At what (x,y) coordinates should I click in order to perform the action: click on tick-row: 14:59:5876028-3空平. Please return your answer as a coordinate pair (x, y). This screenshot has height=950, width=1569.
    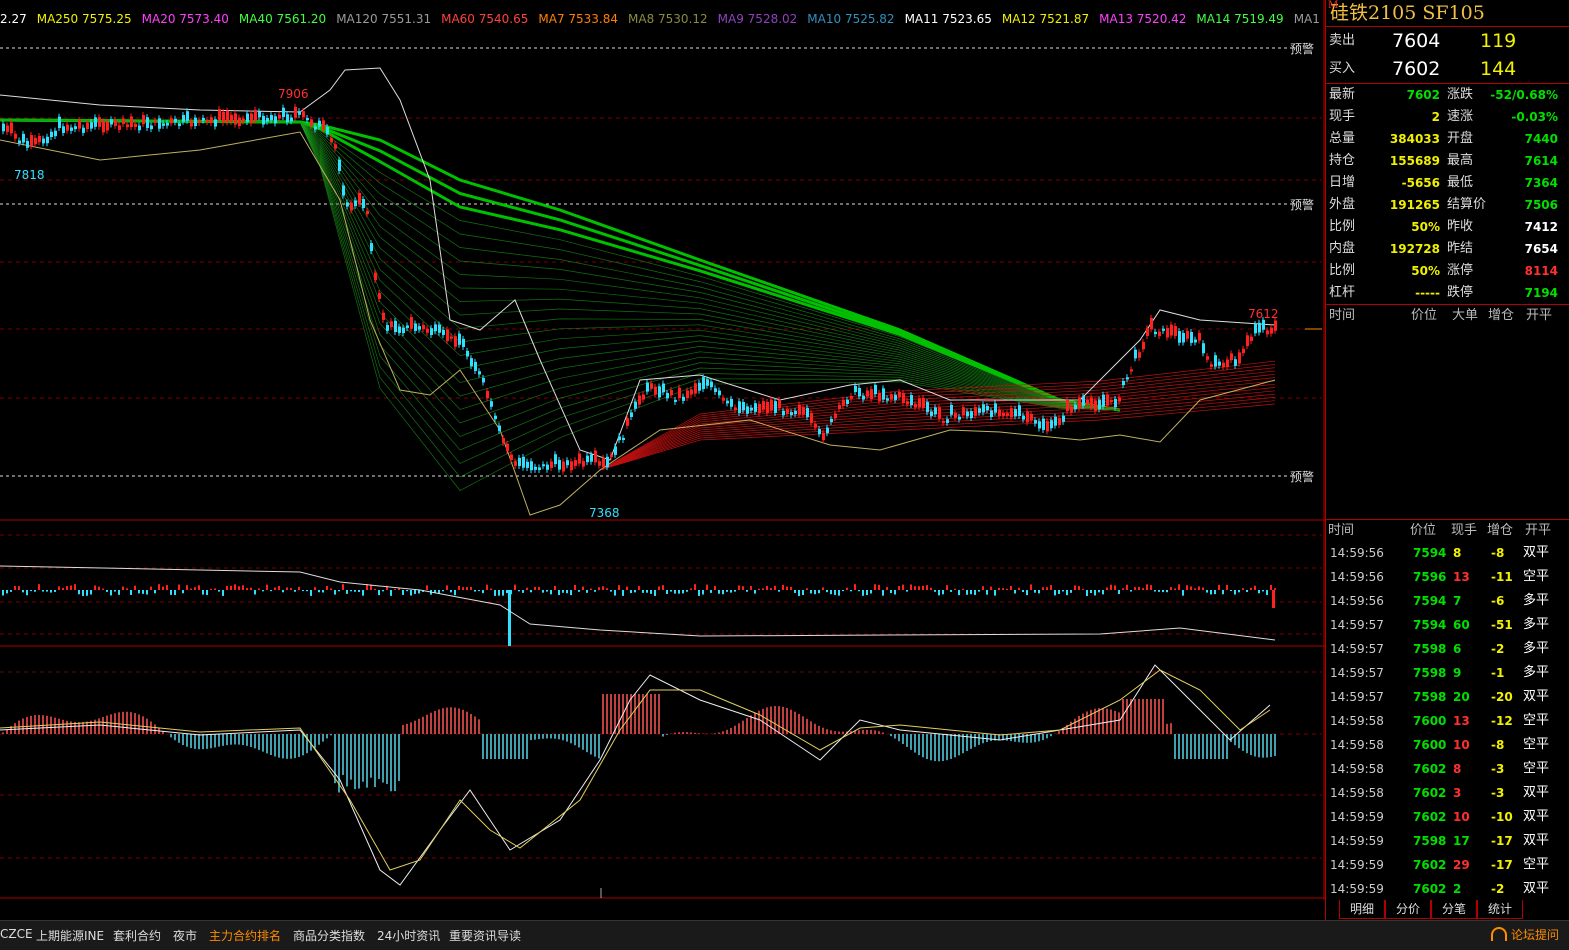
    Looking at the image, I should click on (1447, 769).